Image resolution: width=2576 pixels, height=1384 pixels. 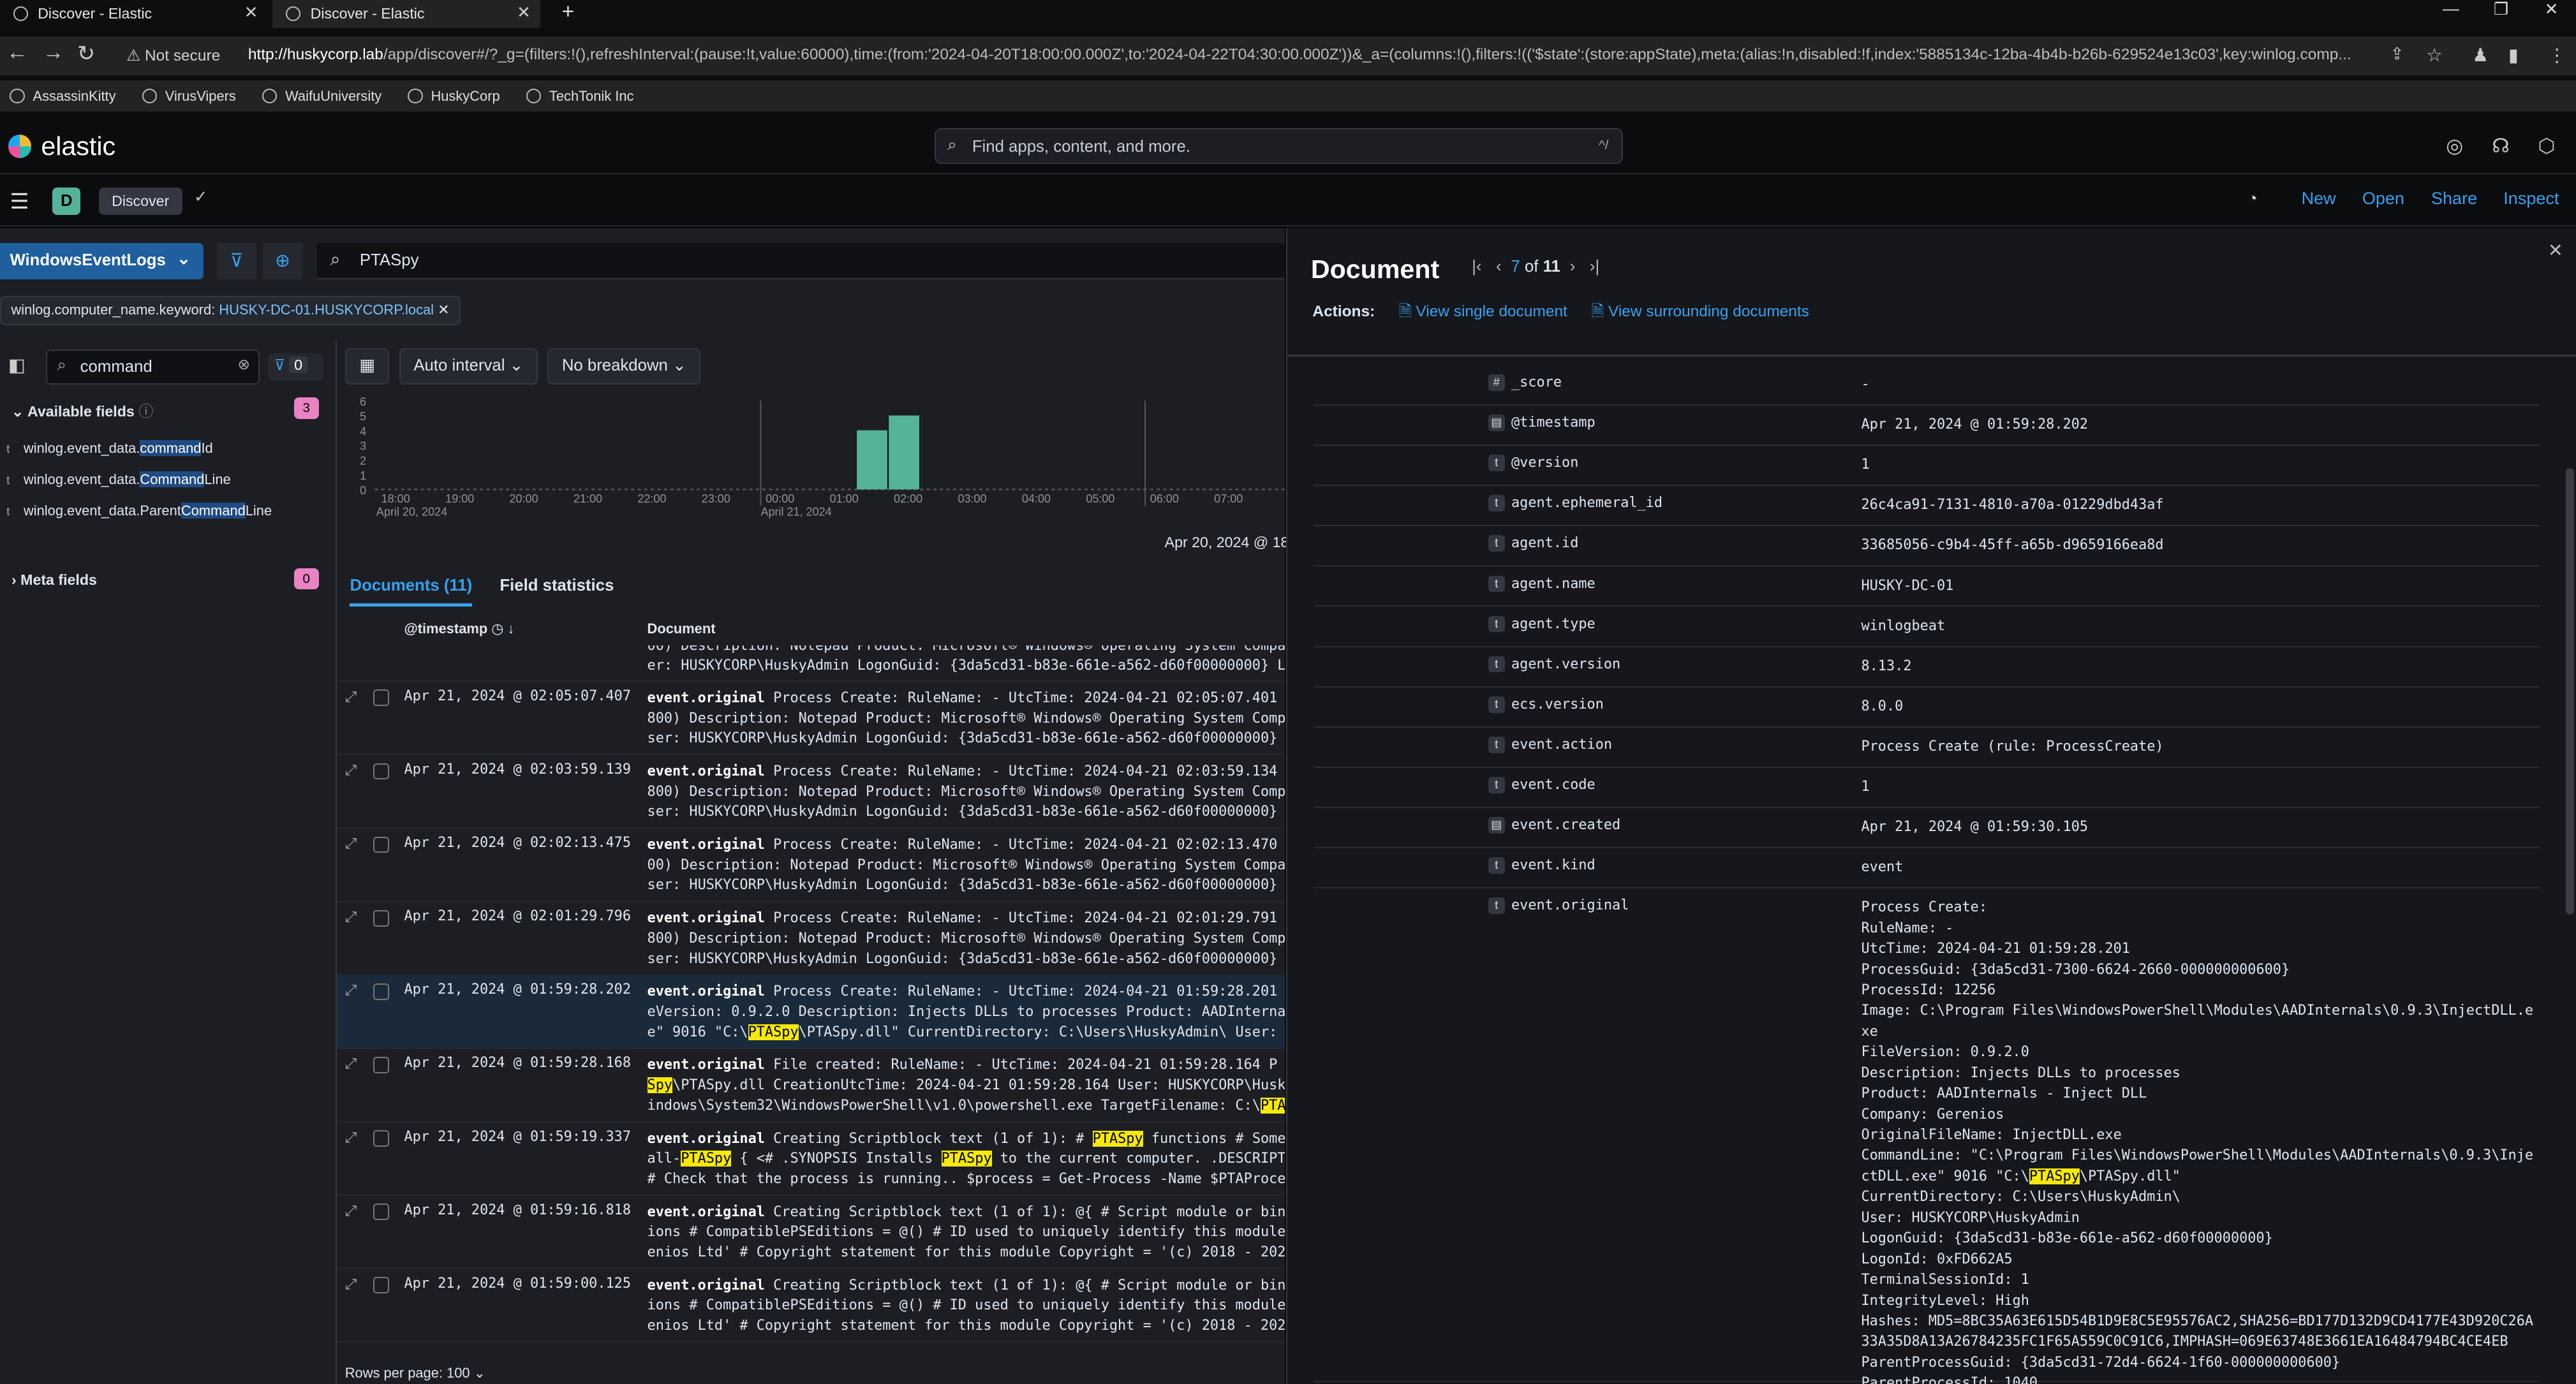 What do you see at coordinates (2546, 146) in the screenshot?
I see `user-menu-icon: ⬡` at bounding box center [2546, 146].